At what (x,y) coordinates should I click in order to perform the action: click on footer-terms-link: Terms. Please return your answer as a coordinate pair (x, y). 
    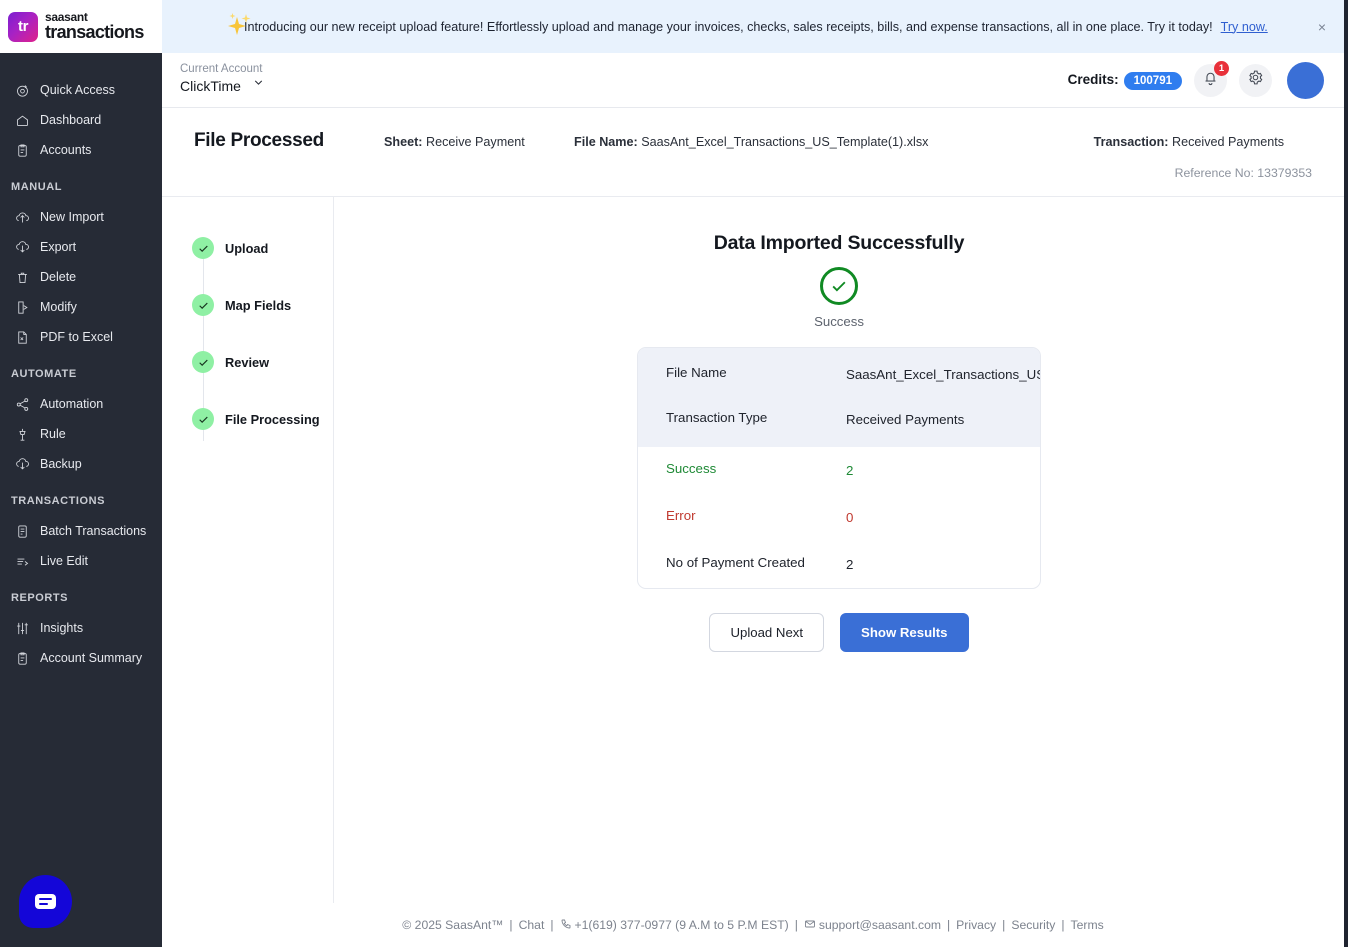
    Looking at the image, I should click on (1087, 925).